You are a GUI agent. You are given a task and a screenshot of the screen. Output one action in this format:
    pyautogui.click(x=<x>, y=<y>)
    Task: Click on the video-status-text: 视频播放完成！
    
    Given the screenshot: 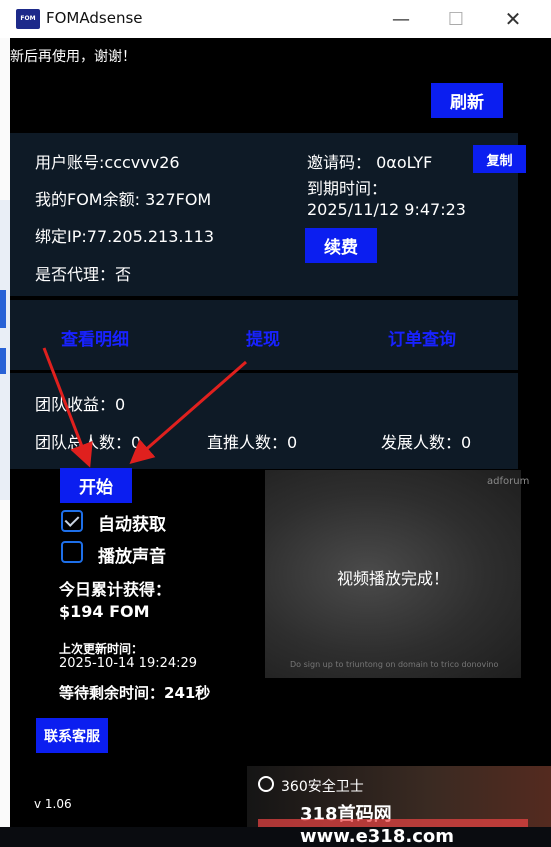 What is the action you would take?
    pyautogui.click(x=392, y=578)
    